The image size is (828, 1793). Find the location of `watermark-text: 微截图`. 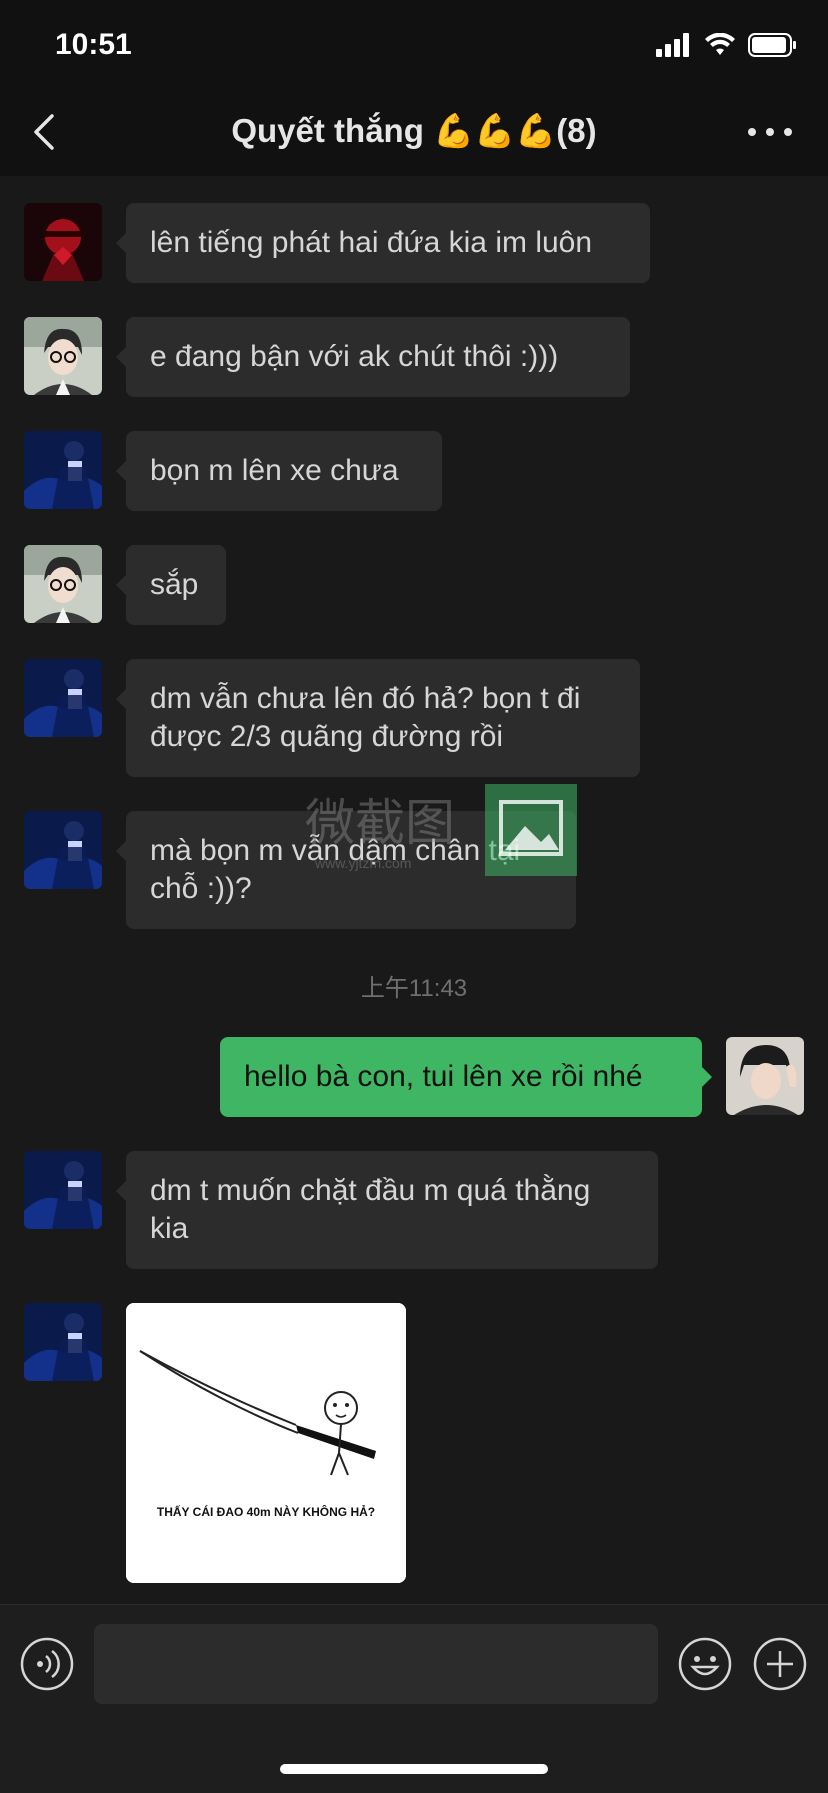

watermark-text: 微截图 is located at coordinates (380, 823).